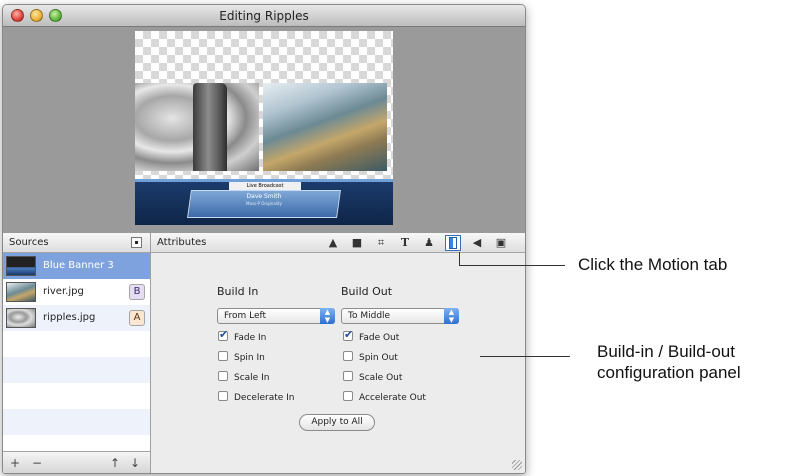  Describe the element at coordinates (392, 398) in the screenshot. I see `checkbox-label: Accelerate Out` at that location.